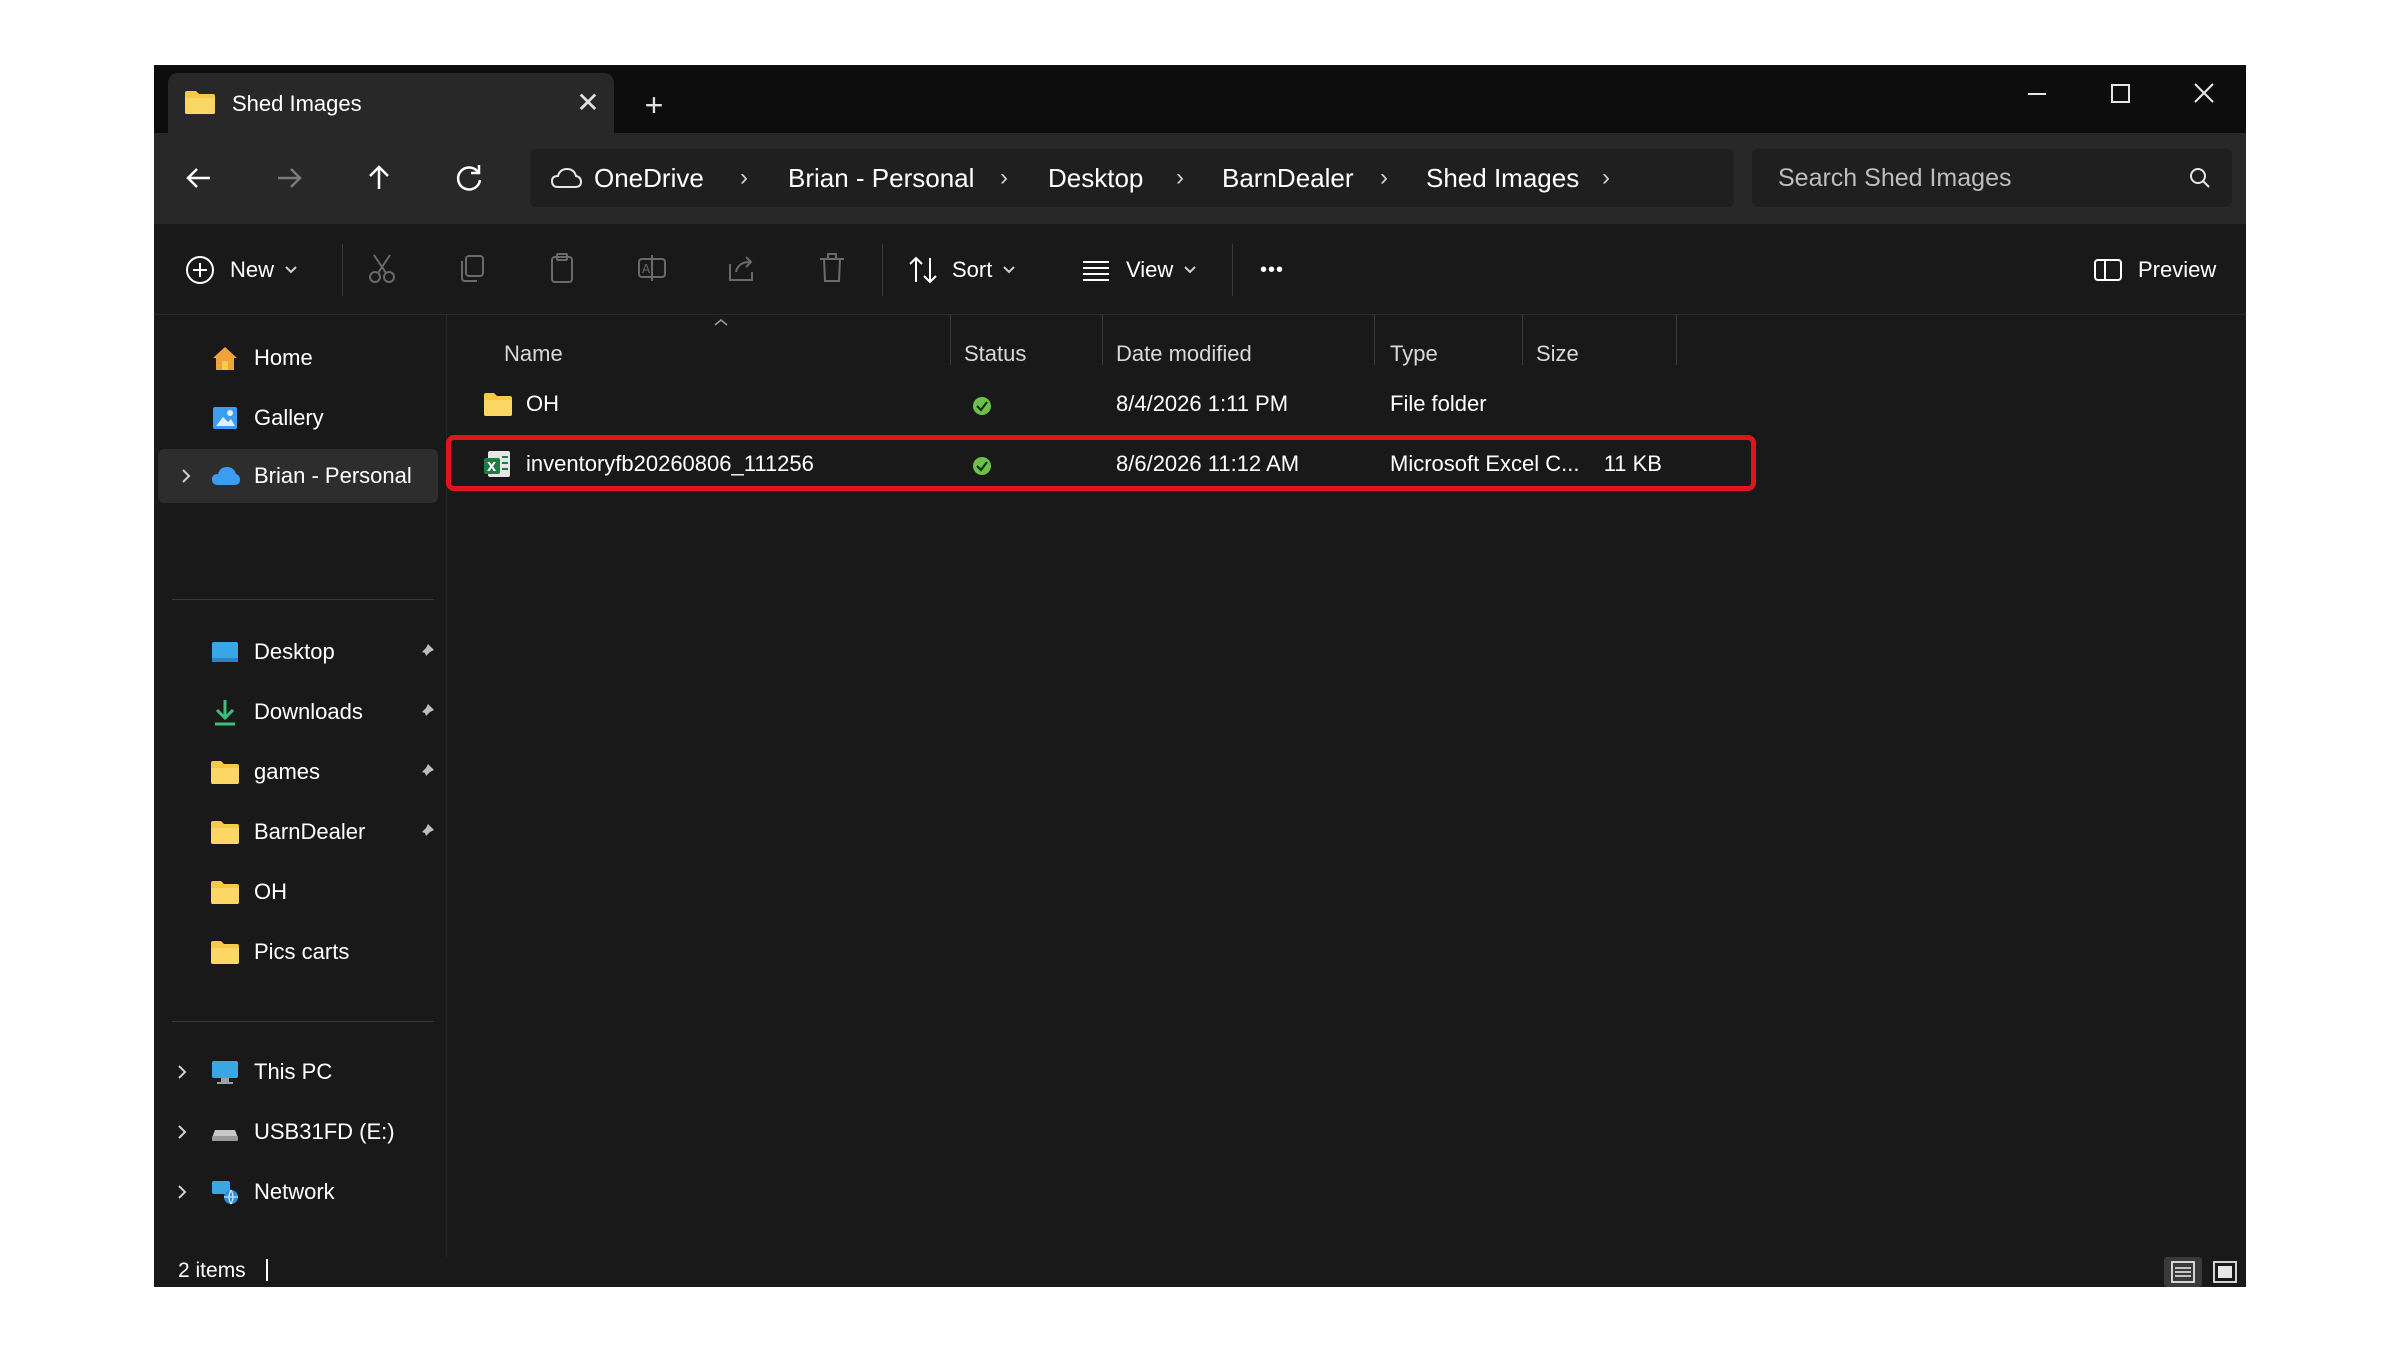 Image resolution: width=2400 pixels, height=1350 pixels. What do you see at coordinates (1095, 178) in the screenshot?
I see `breadcrumb-desktop: Desktop` at bounding box center [1095, 178].